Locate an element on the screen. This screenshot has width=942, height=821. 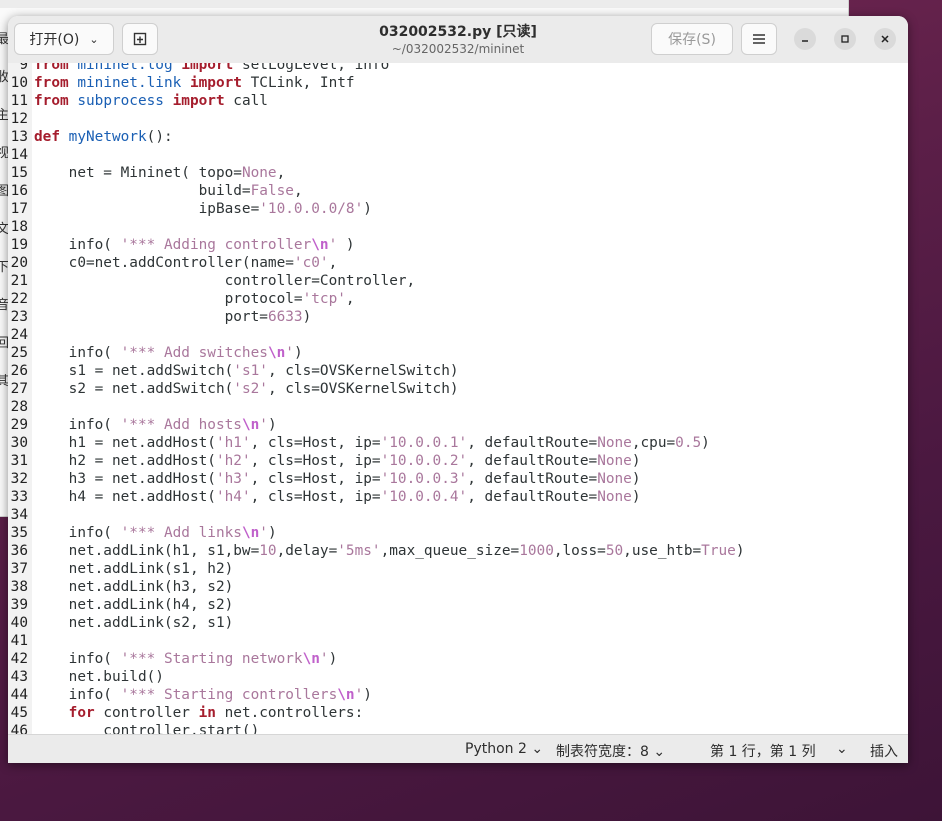
code-line: 43 net.build() is located at coordinates (376, 677).